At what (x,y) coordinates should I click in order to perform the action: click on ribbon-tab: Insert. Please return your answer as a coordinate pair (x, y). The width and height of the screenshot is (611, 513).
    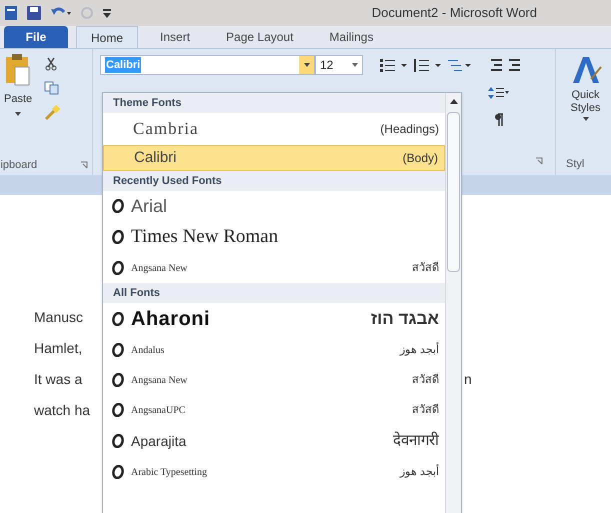
    Looking at the image, I should click on (175, 37).